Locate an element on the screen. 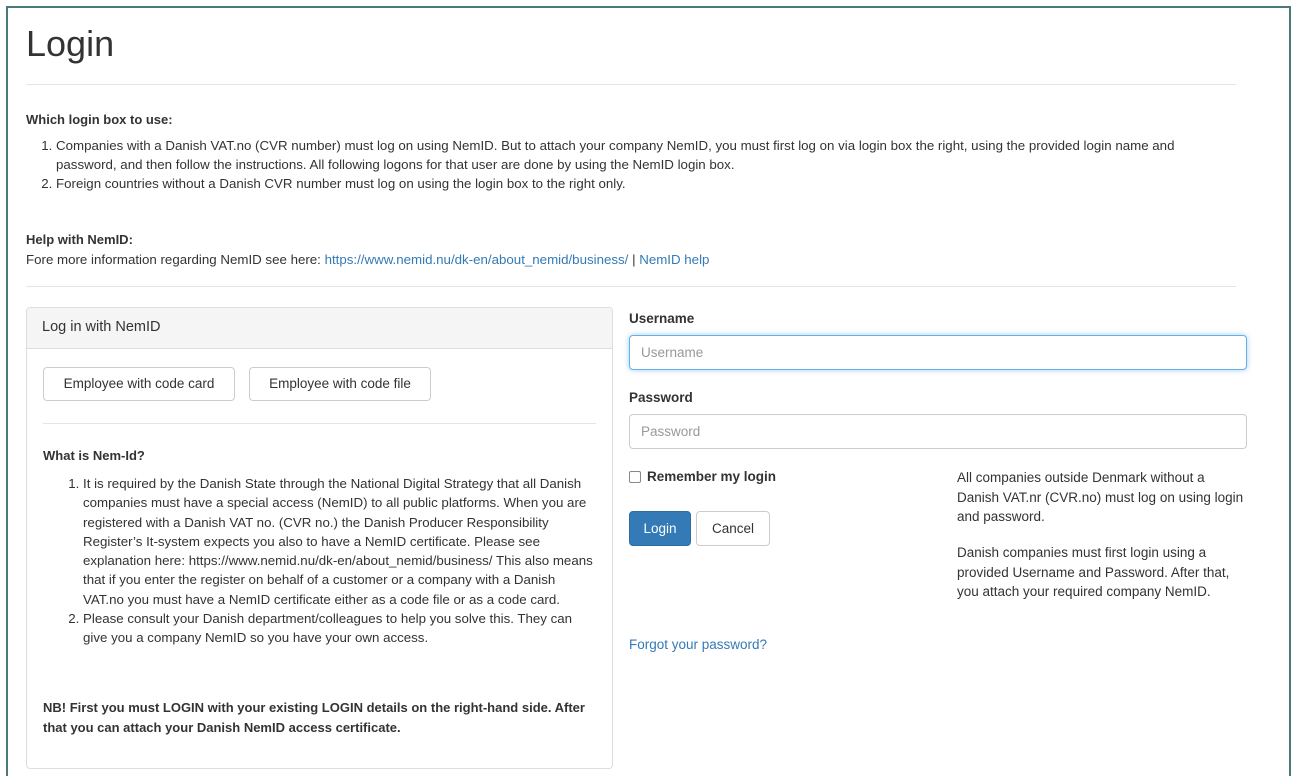 The height and width of the screenshot is (776, 1297). whatis-nemid-heading: What is Nem-Id? is located at coordinates (94, 455).